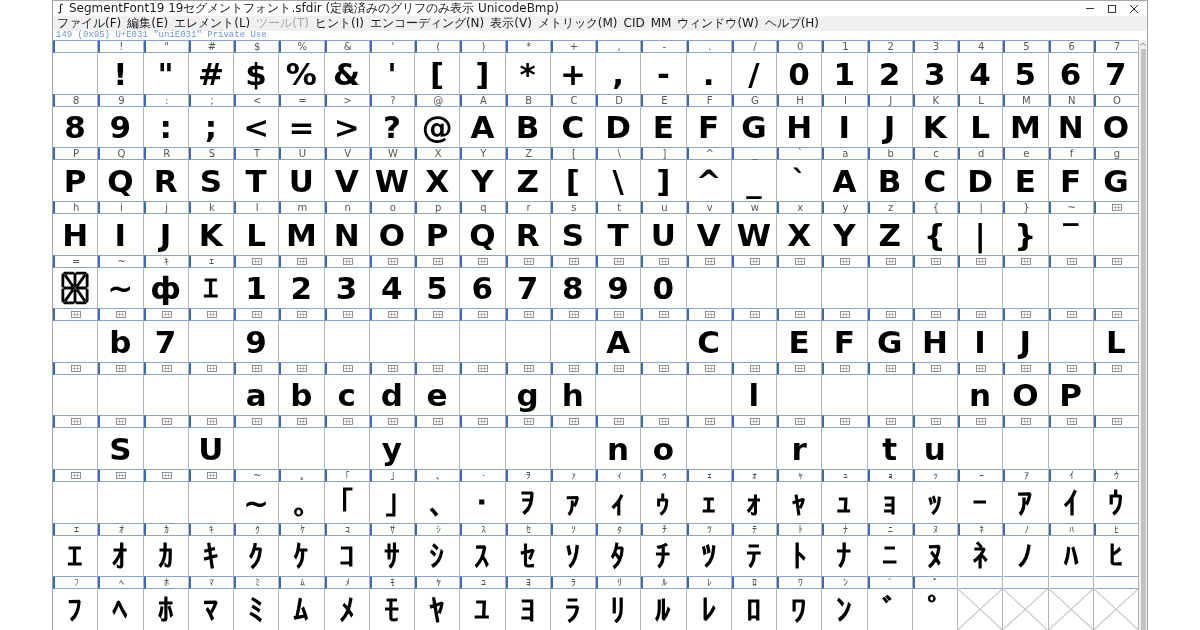 The height and width of the screenshot is (630, 1200). Describe the element at coordinates (1143, 44) in the screenshot. I see `scroll-up-icon` at that location.